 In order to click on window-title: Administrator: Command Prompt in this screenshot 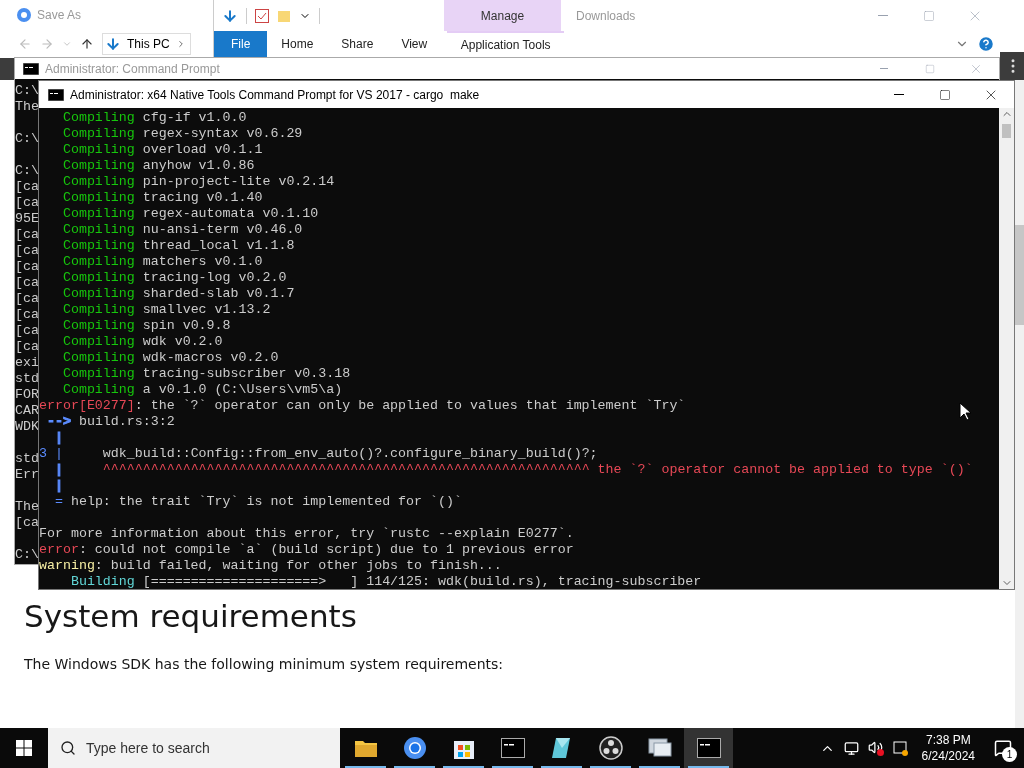, I will do `click(133, 69)`.